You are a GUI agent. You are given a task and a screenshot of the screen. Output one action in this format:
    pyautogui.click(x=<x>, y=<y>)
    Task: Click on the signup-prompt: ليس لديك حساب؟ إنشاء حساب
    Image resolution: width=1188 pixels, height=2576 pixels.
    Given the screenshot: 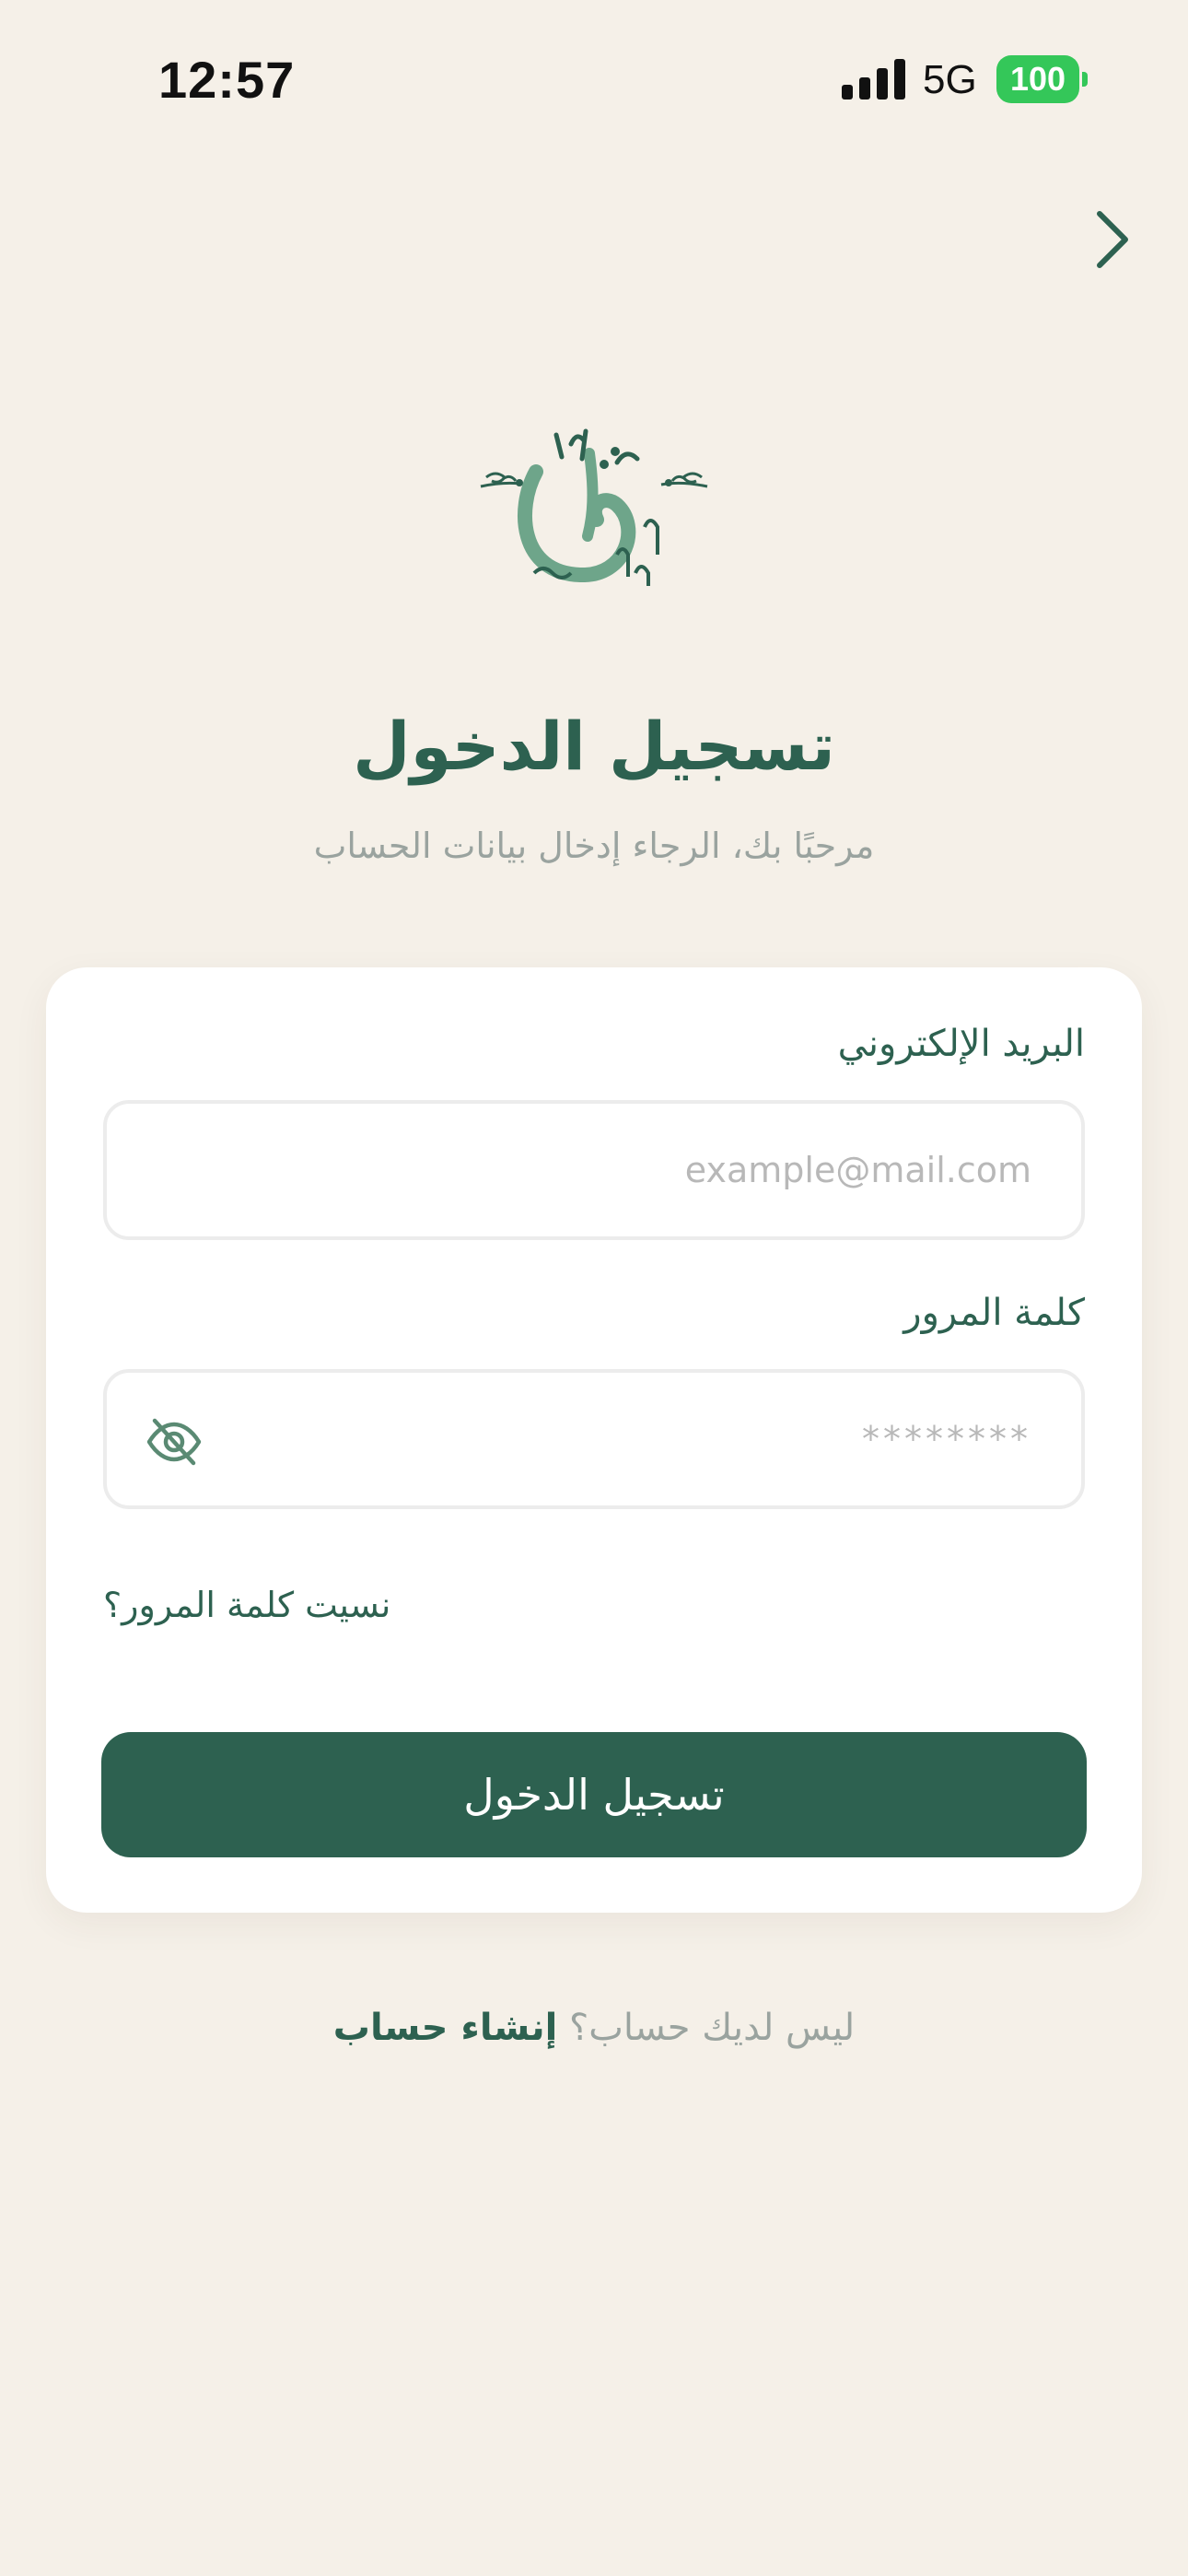 What is the action you would take?
    pyautogui.click(x=594, y=2028)
    